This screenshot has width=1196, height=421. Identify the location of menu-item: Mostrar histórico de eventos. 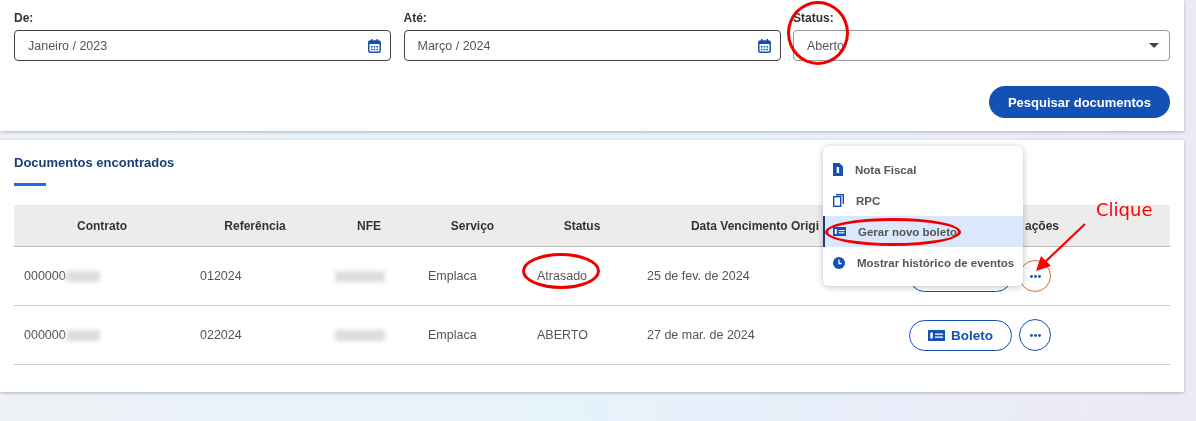
(923, 262).